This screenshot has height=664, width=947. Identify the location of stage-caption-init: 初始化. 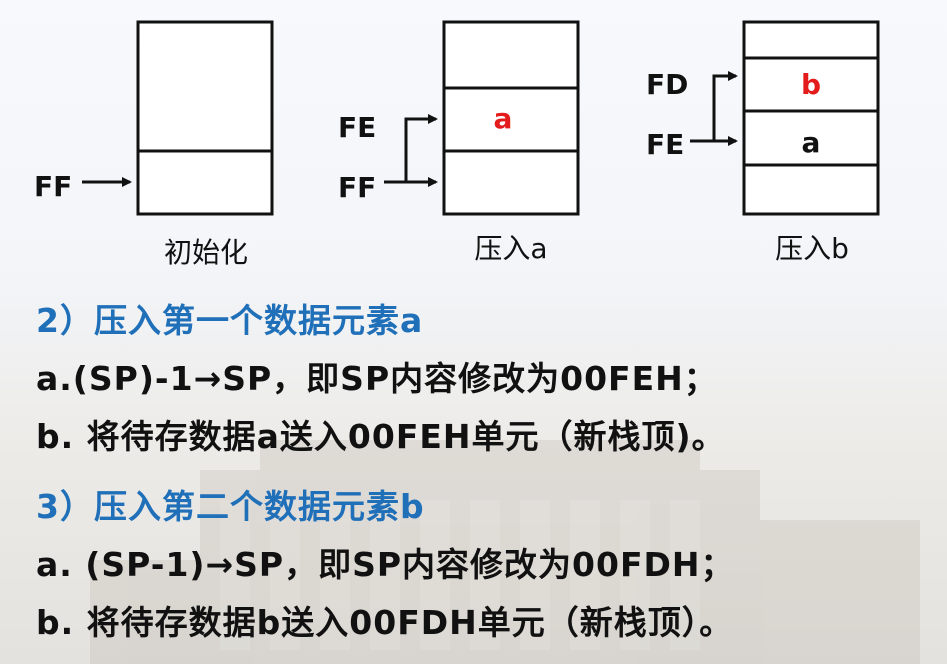
(206, 252).